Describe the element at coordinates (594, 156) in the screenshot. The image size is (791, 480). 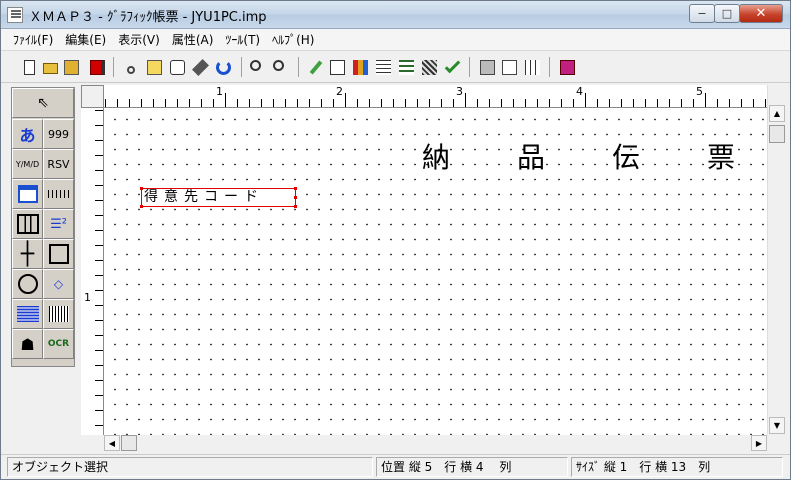
I see `form-heading: 納品伝票` at that location.